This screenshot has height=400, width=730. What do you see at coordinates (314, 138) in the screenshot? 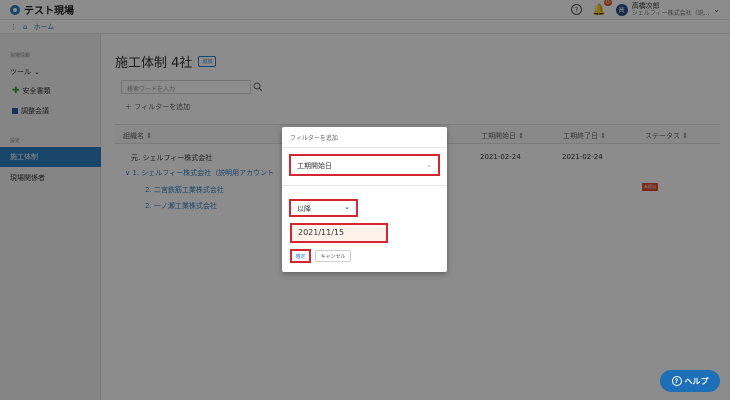
I see `modal-title: フィルターを追加` at bounding box center [314, 138].